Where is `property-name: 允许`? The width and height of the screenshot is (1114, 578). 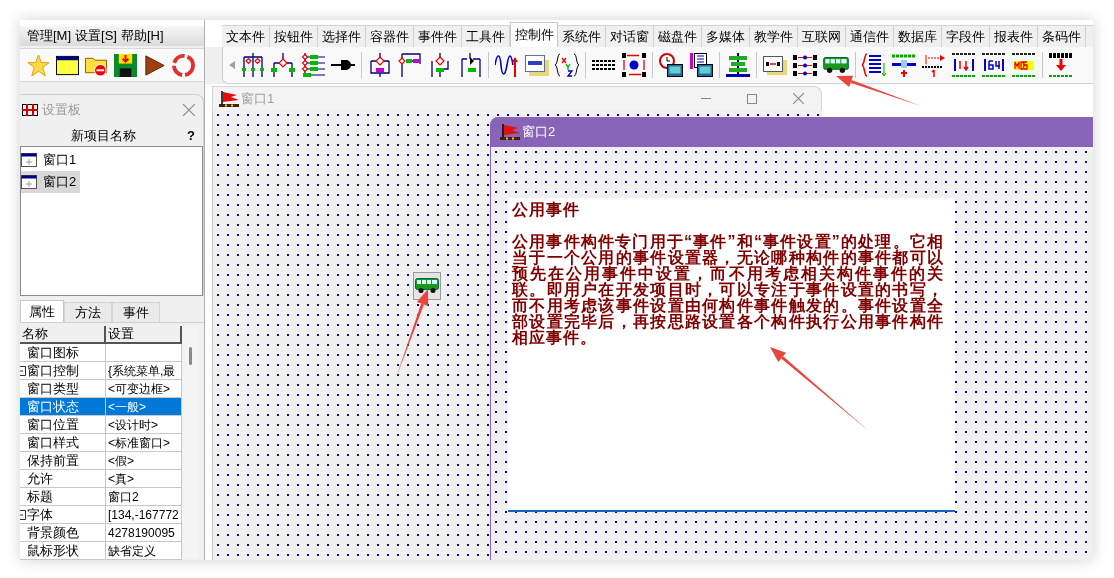 property-name: 允许 is located at coordinates (63, 479).